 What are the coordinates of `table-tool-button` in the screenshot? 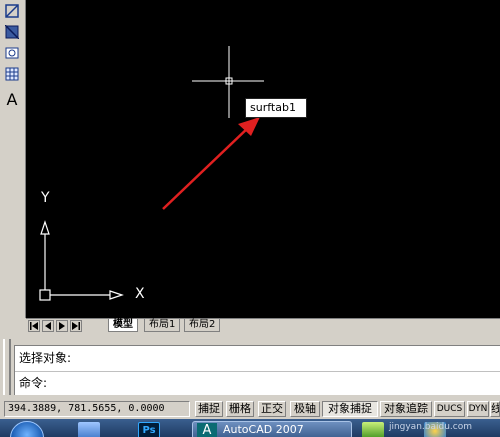 It's located at (12, 74).